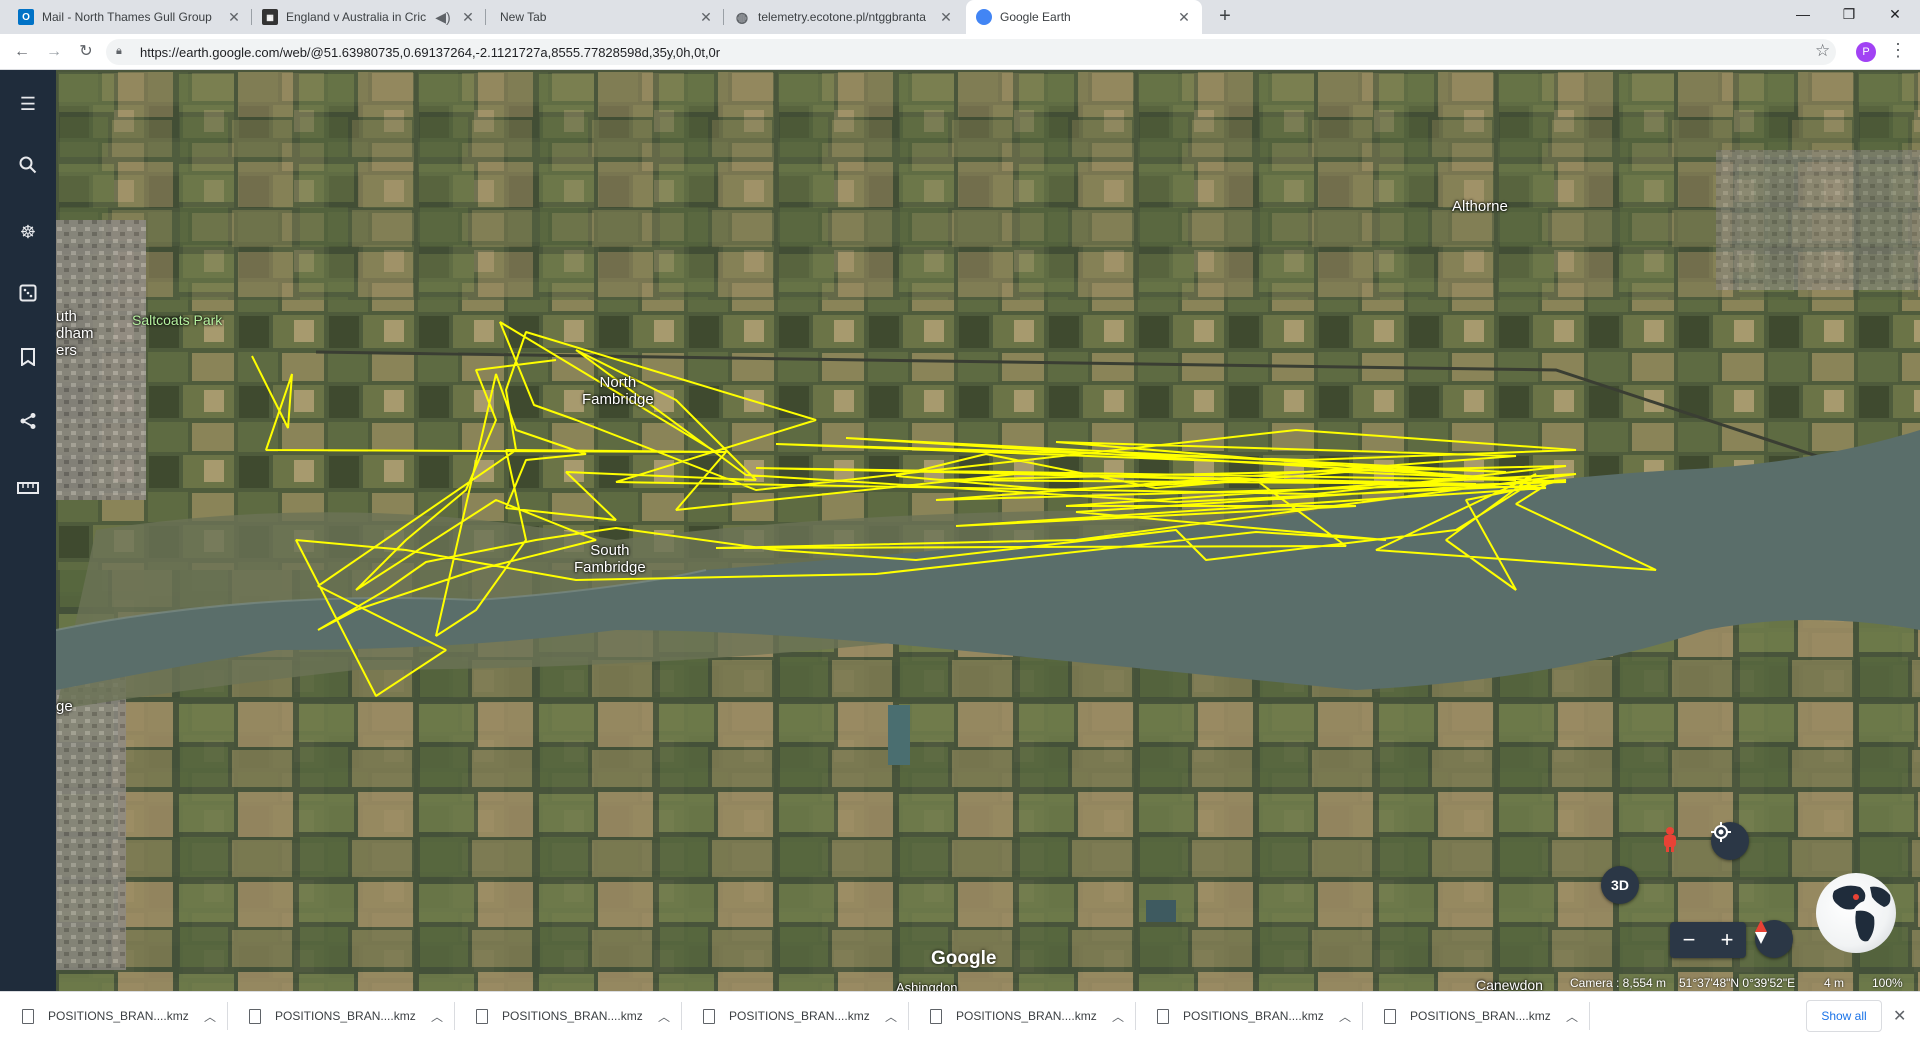 This screenshot has width=1920, height=1040. What do you see at coordinates (1620, 885) in the screenshot?
I see `3d-toggle-button: 3D` at bounding box center [1620, 885].